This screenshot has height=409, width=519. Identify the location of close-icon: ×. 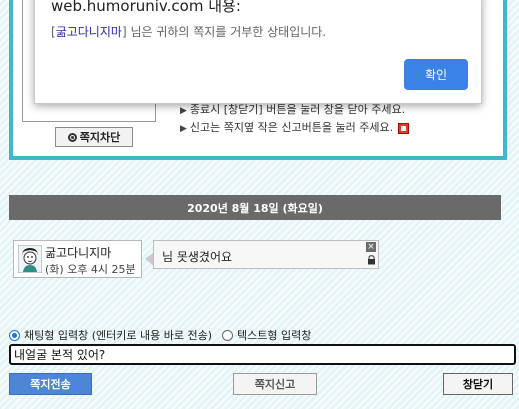
(371, 247).